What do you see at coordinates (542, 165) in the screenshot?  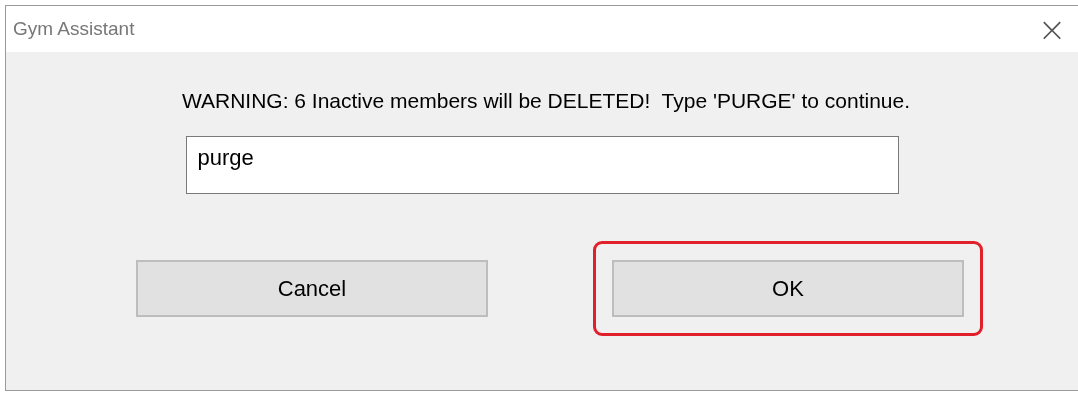 I see `input-field: purge` at bounding box center [542, 165].